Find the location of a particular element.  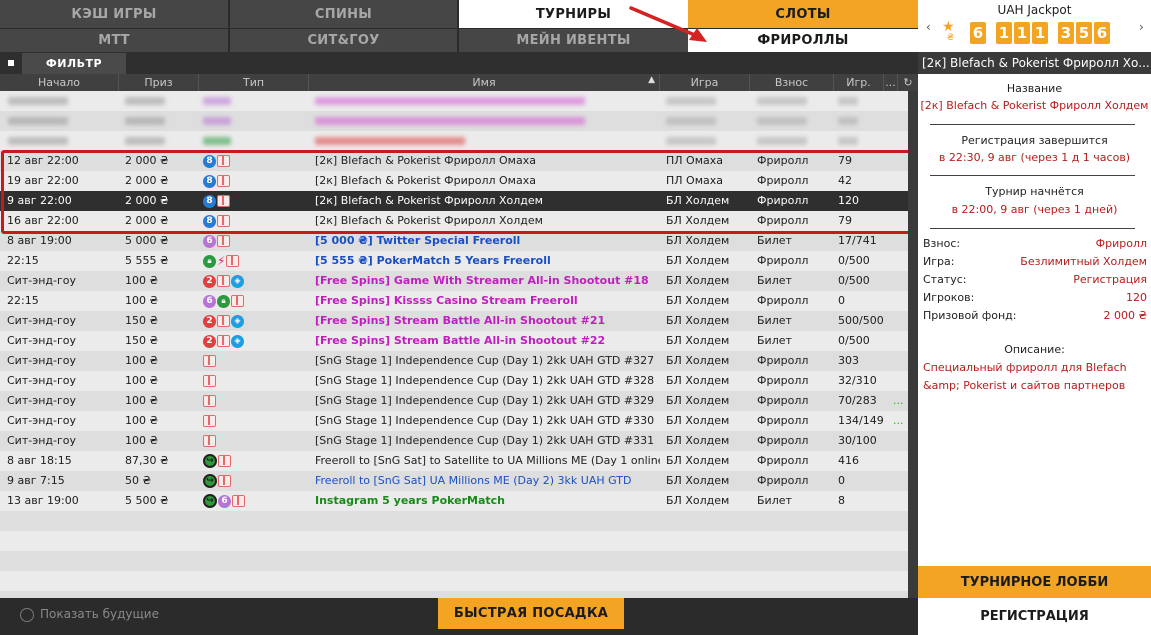

tab-slots: СЛОТЫ is located at coordinates (803, 14).